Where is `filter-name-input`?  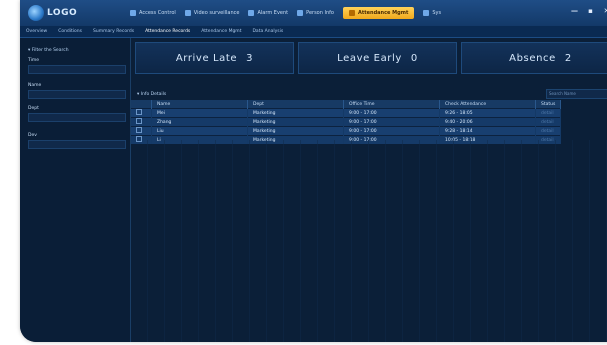
filter-name-input is located at coordinates (77, 94).